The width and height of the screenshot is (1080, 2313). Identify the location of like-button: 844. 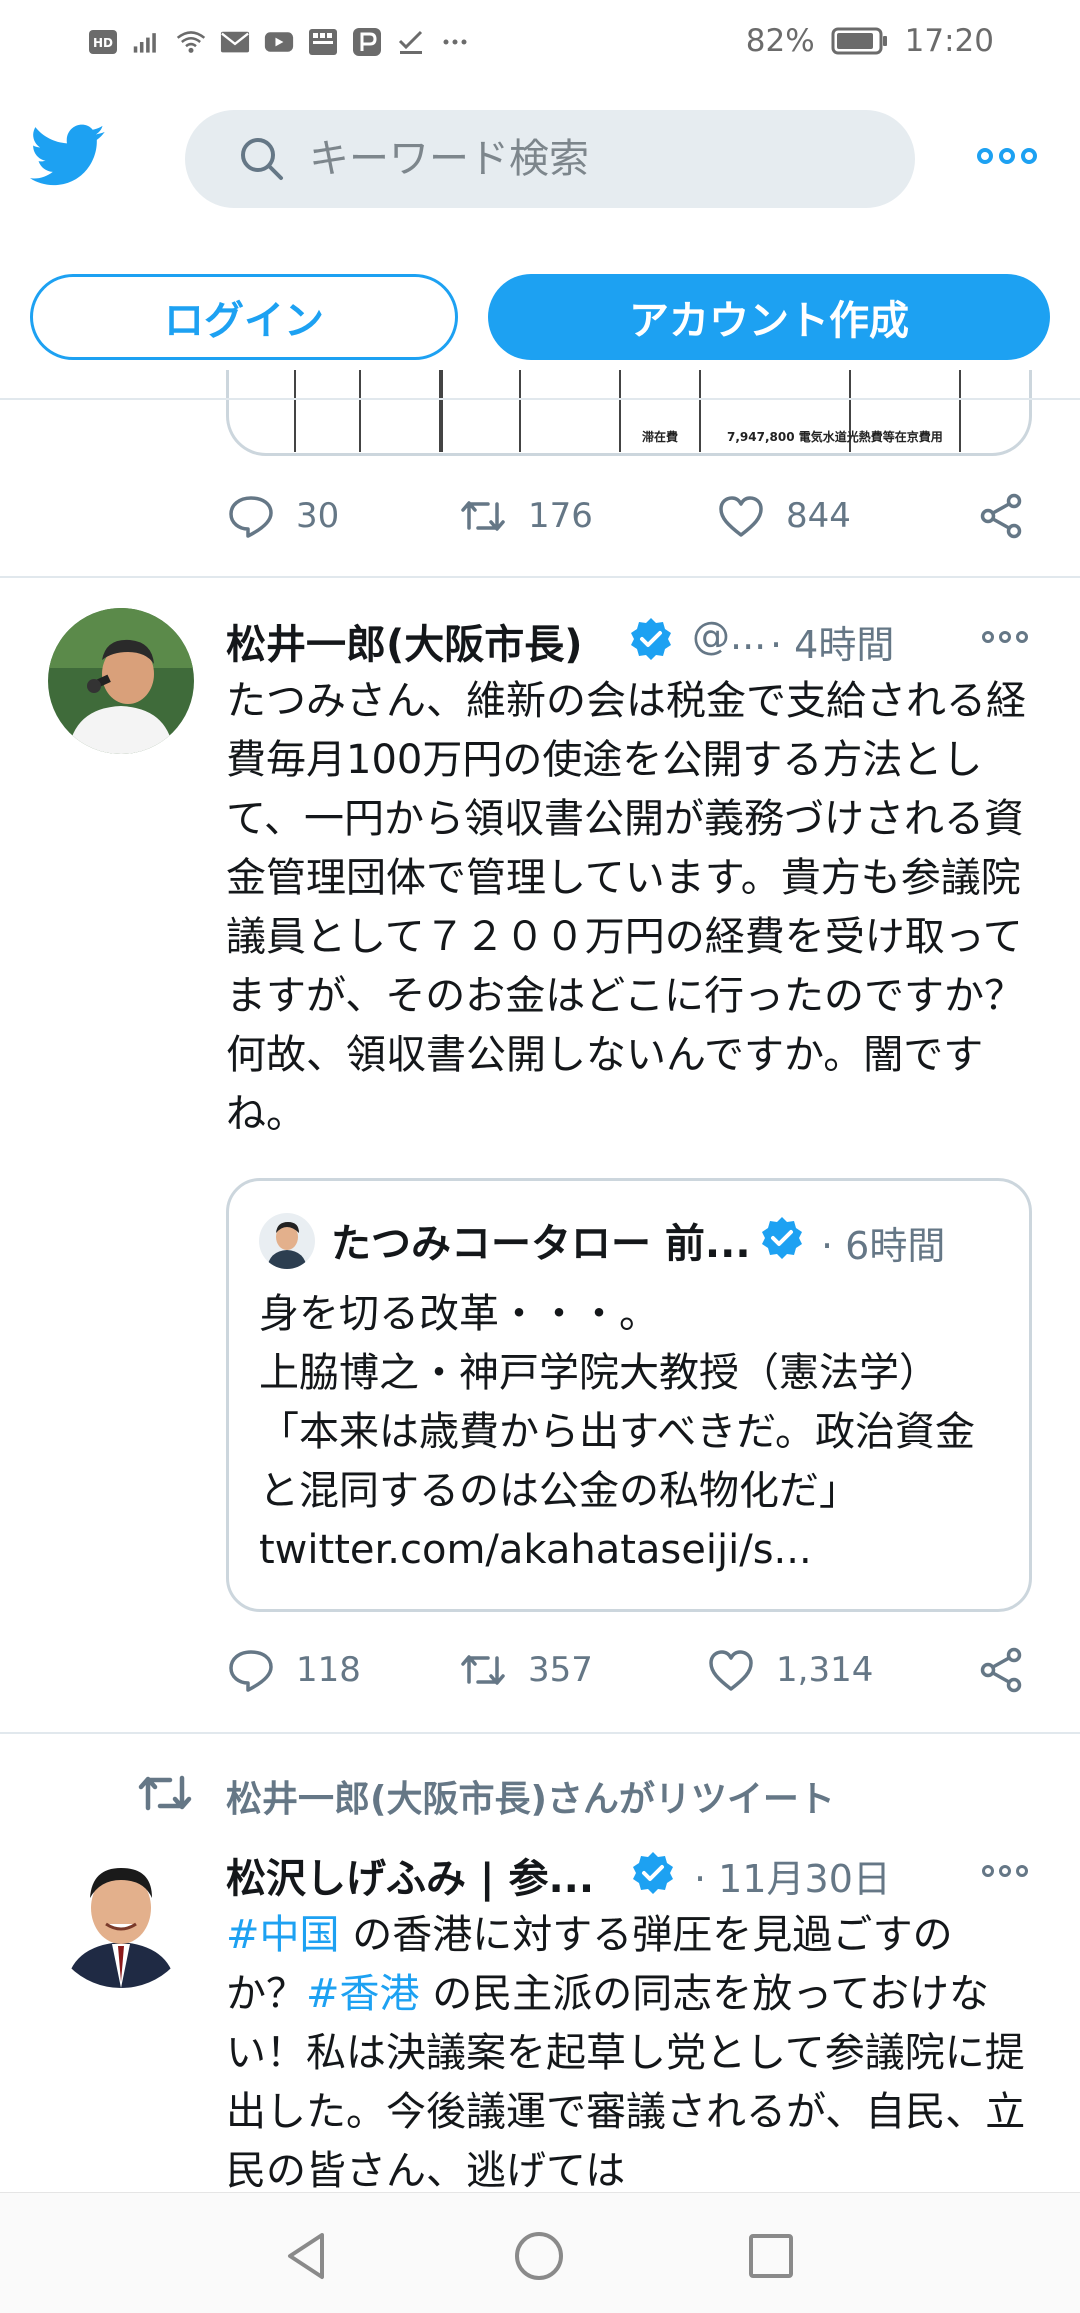
(846, 516).